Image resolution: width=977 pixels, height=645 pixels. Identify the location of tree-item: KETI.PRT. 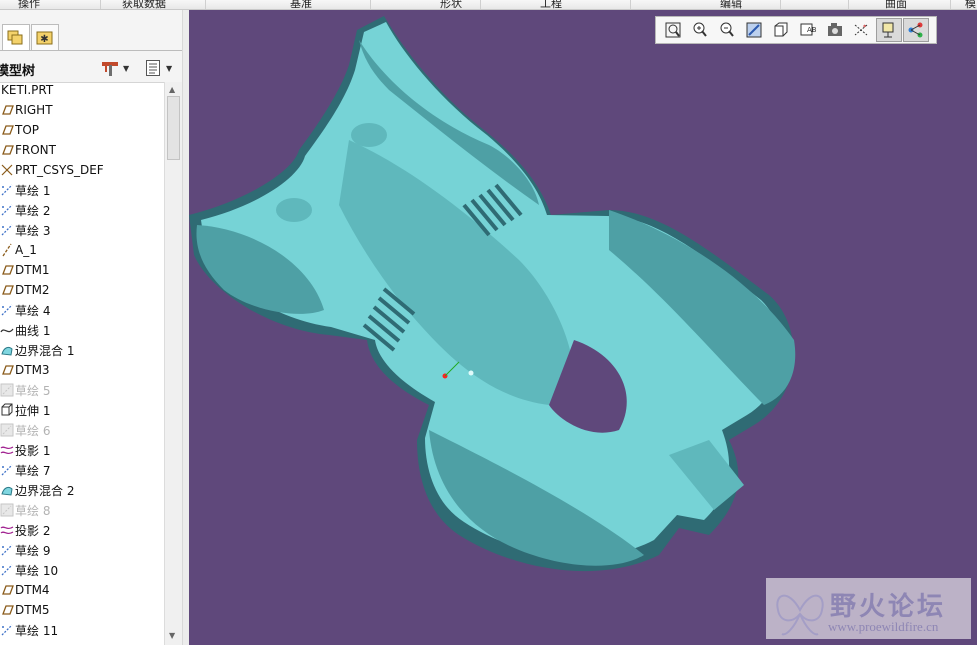
(82, 91).